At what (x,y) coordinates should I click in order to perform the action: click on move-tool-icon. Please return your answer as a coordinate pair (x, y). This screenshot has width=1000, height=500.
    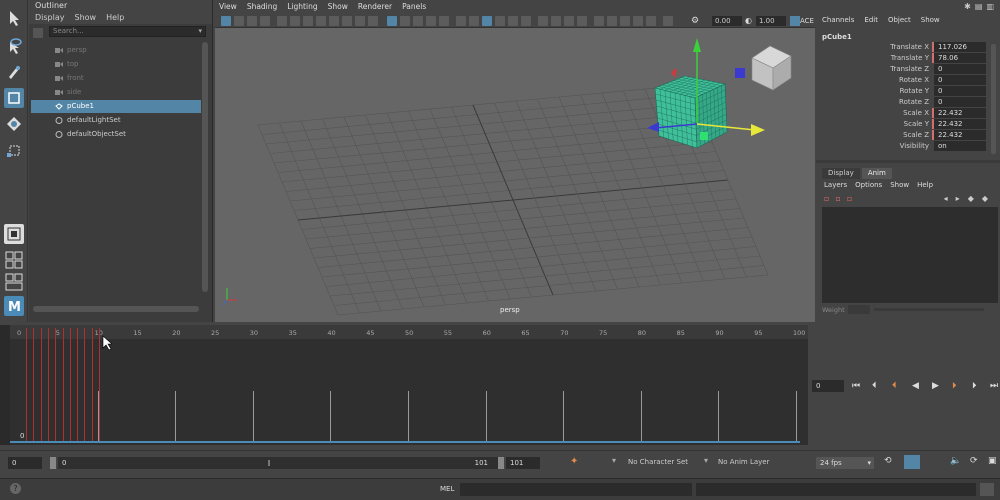
    Looking at the image, I should click on (14, 98).